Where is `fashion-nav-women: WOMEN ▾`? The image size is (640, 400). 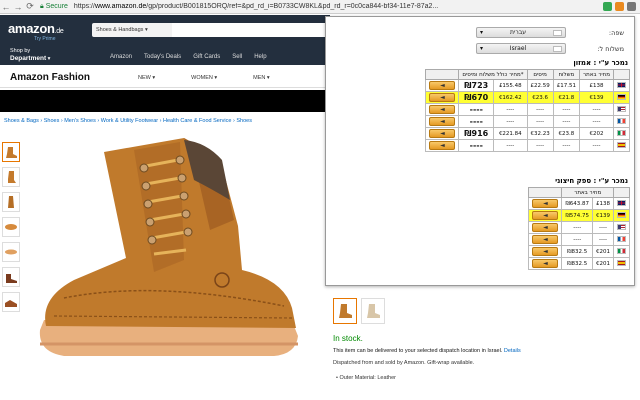
fashion-nav-women: WOMEN ▾ is located at coordinates (204, 78).